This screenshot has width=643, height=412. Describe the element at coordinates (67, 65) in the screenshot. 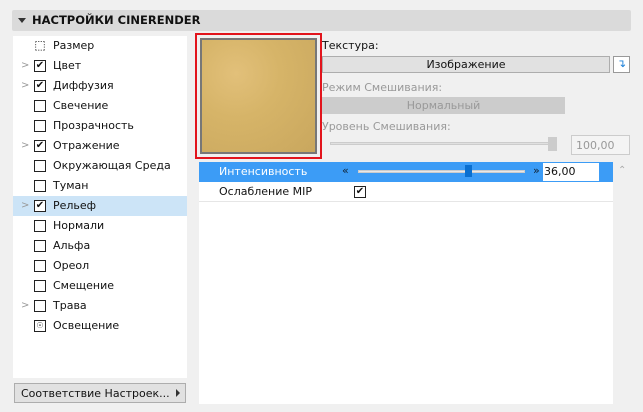

I see `list-item-label: Цвет` at that location.